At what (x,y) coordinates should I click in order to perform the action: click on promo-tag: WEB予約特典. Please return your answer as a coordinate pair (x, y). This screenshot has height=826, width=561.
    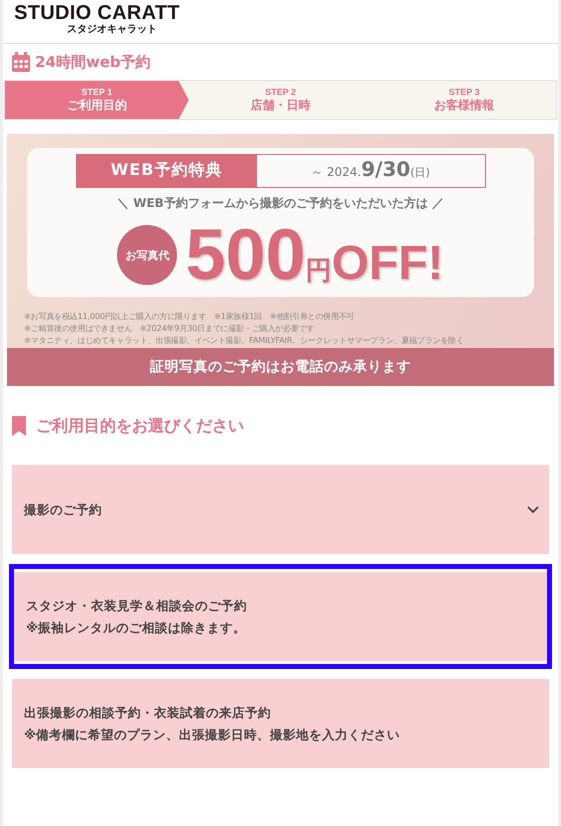
    Looking at the image, I should click on (166, 171).